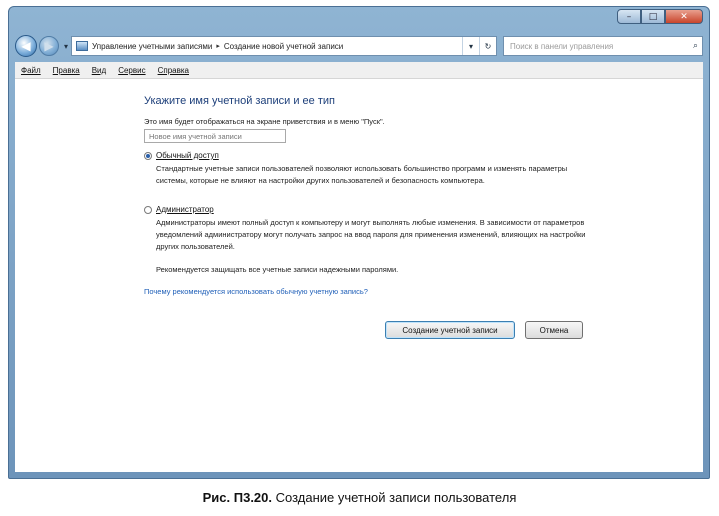 This screenshot has width=719, height=516. Describe the element at coordinates (239, 101) in the screenshot. I see `page-title: Укажите имя учетной записи и ее тип` at that location.